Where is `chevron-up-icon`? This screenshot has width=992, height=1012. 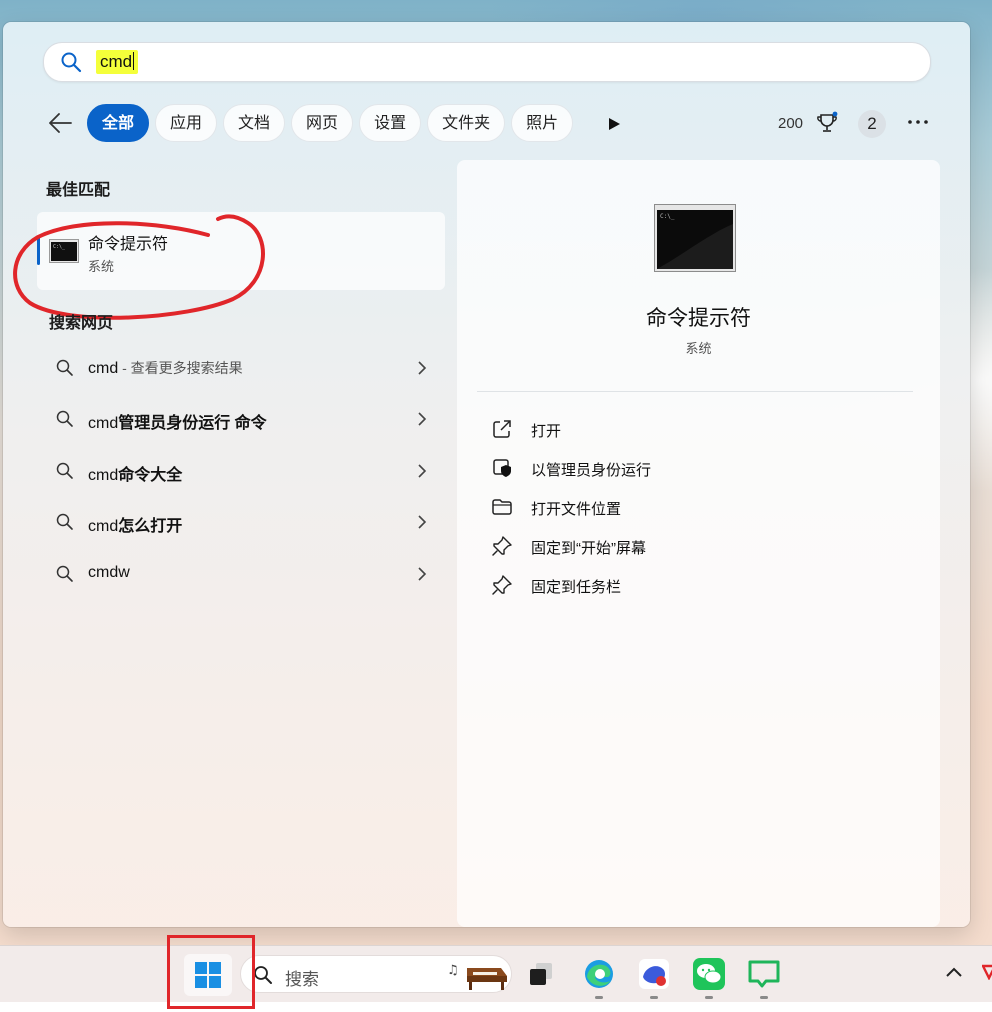
chevron-up-icon is located at coordinates (954, 972).